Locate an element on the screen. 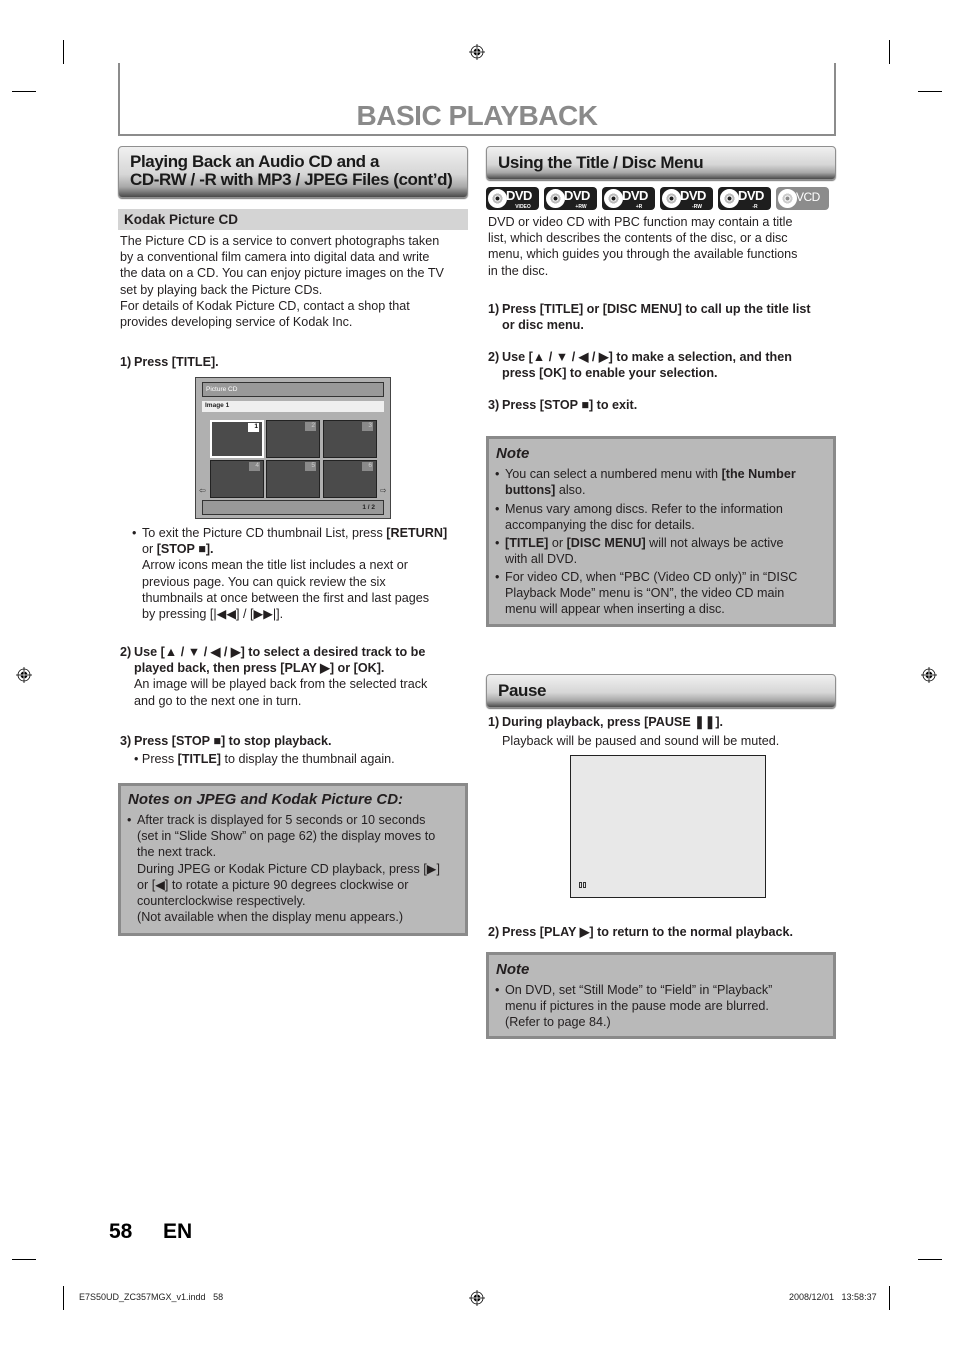 This screenshot has width=954, height=1351. bullet-text: to display the thumbnail again. is located at coordinates (308, 759).